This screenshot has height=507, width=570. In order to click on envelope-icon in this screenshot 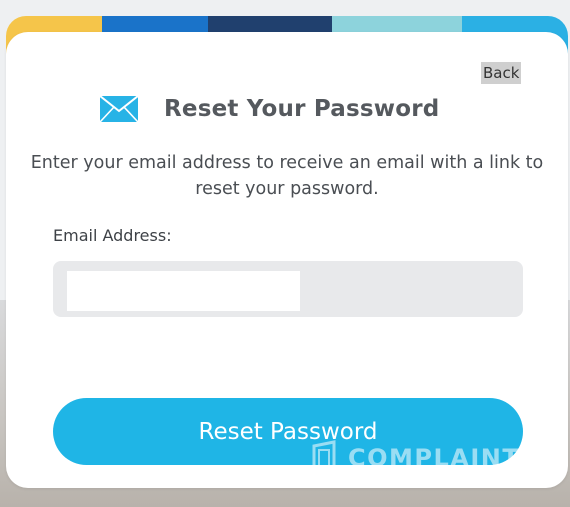, I will do `click(119, 109)`.